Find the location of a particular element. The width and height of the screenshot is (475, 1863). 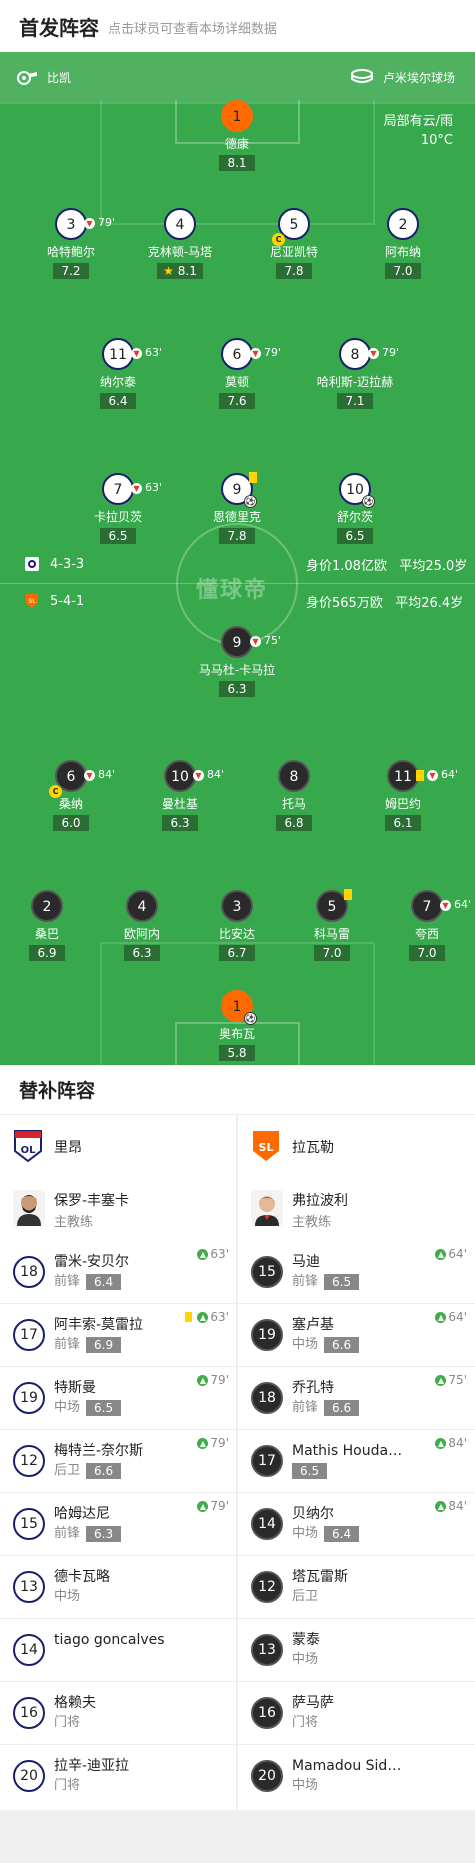

player-home-3: 3 ▼ 79' 哈特鲍尔 7.2 is located at coordinates (71, 243).